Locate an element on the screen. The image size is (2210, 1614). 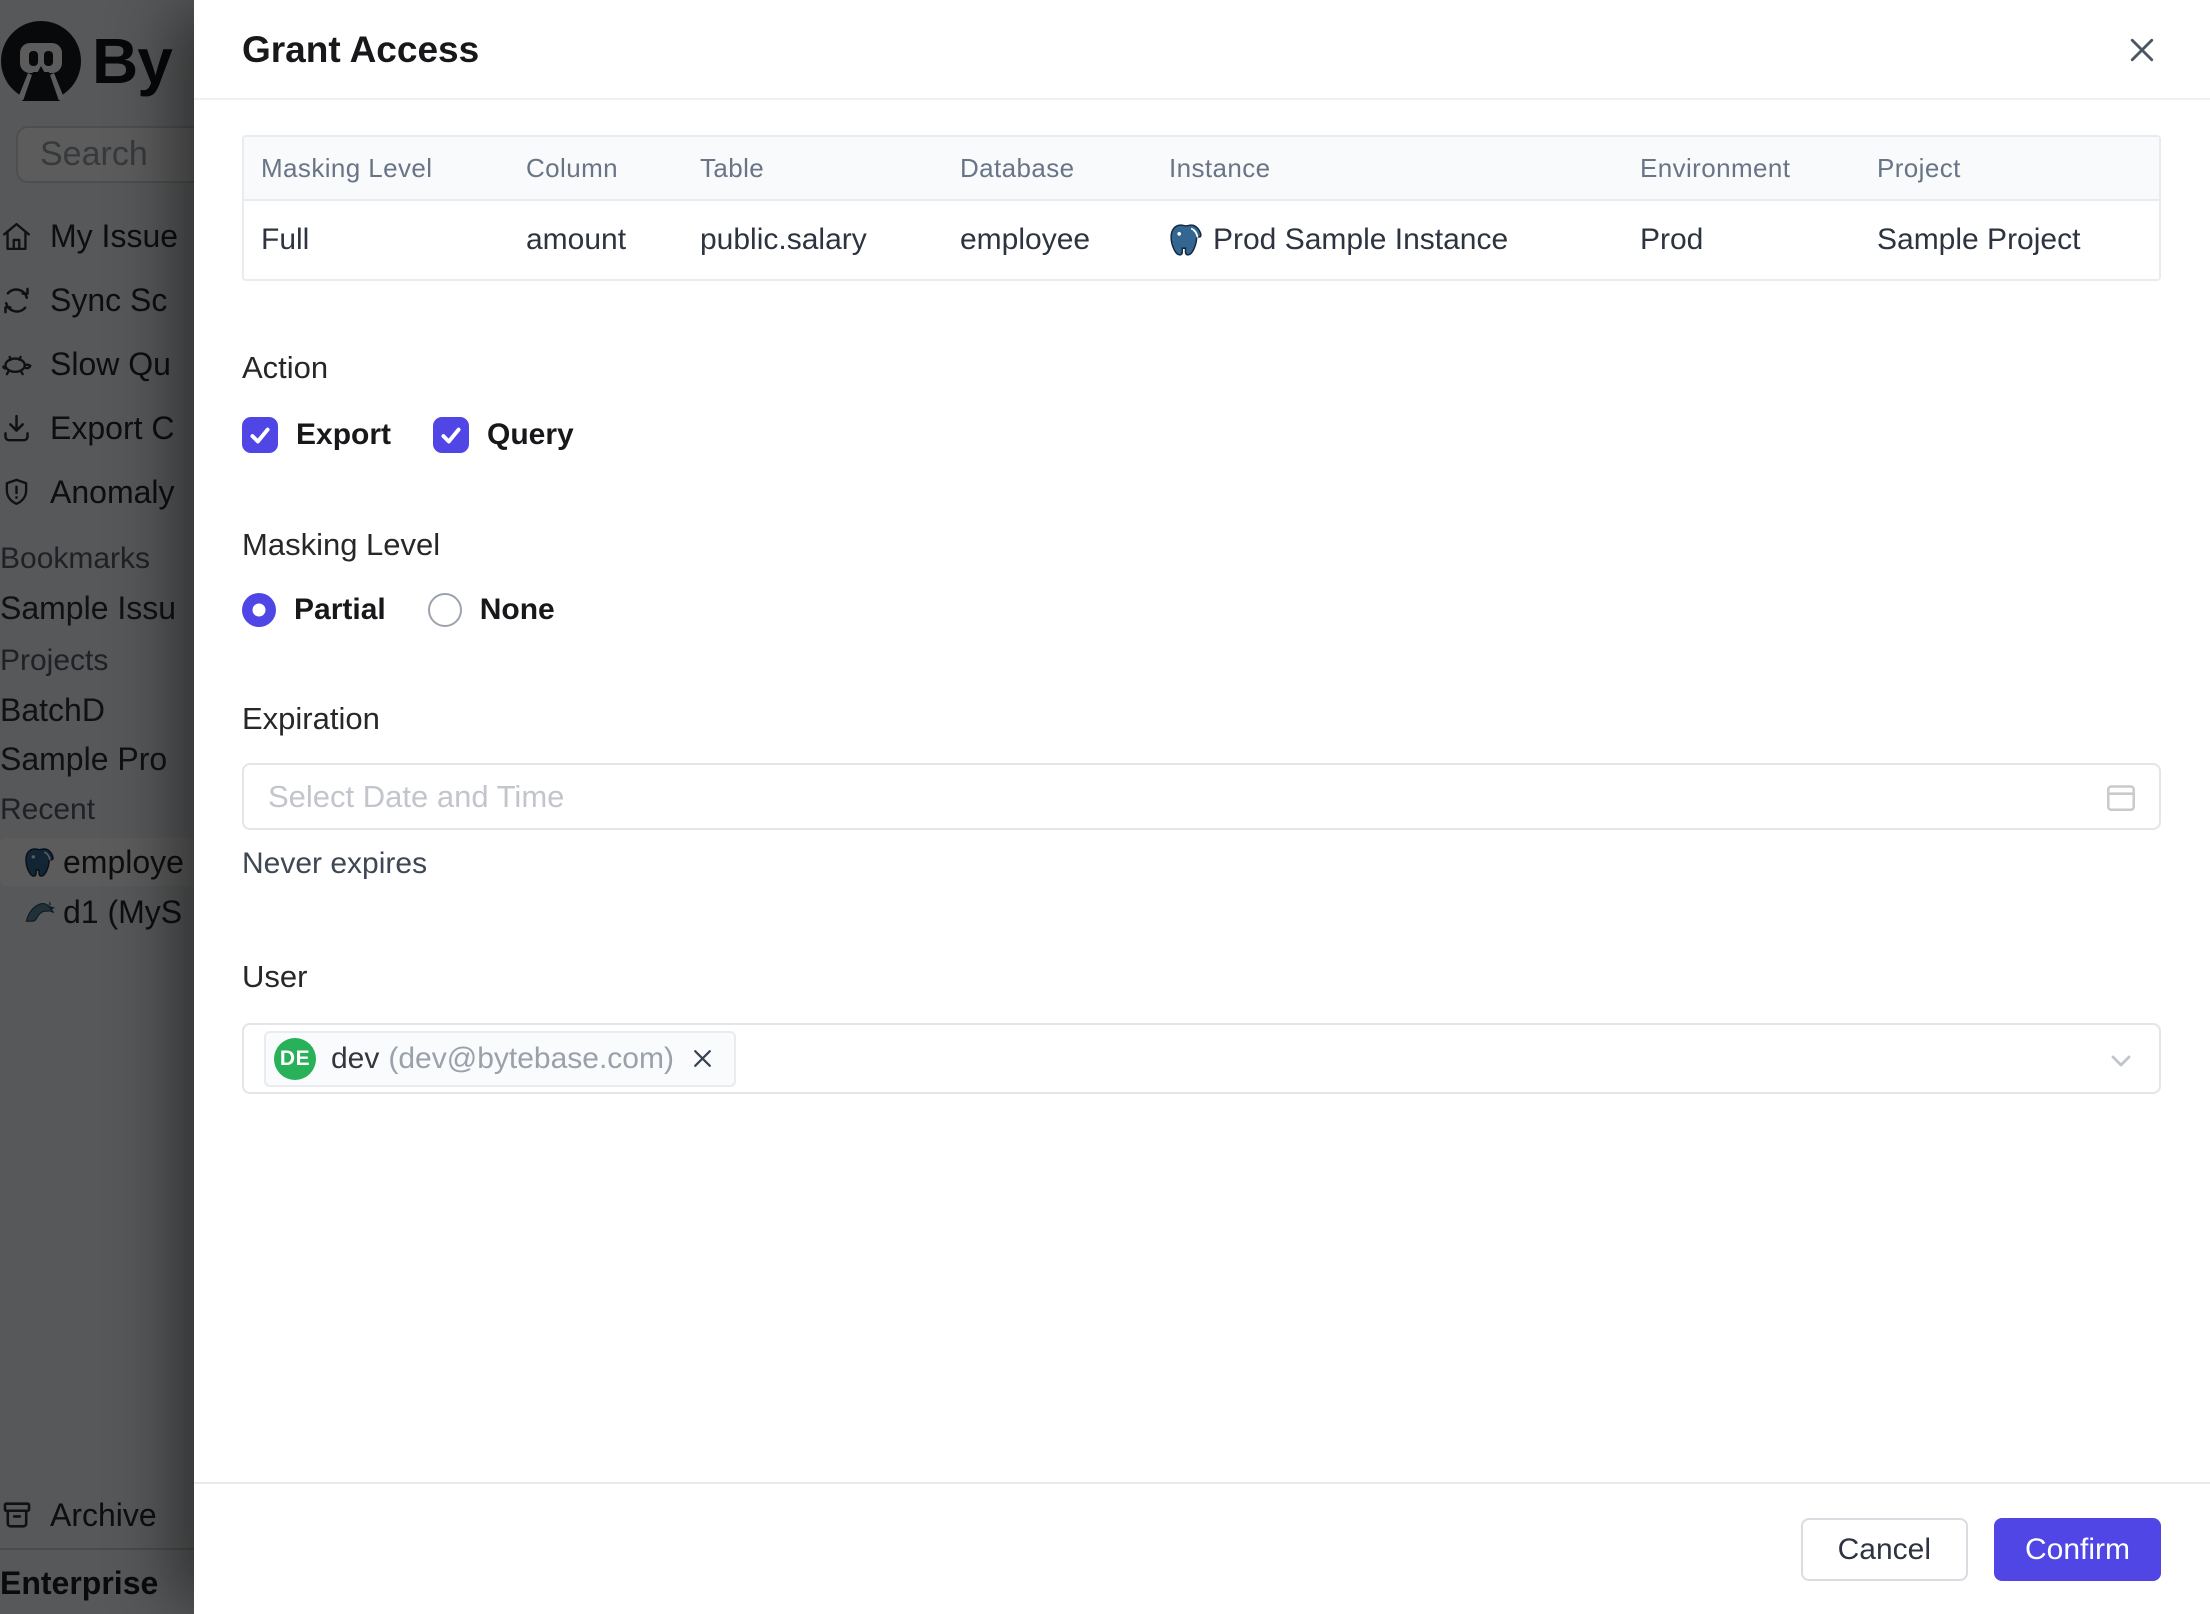
user-name: dev is located at coordinates (355, 1058).